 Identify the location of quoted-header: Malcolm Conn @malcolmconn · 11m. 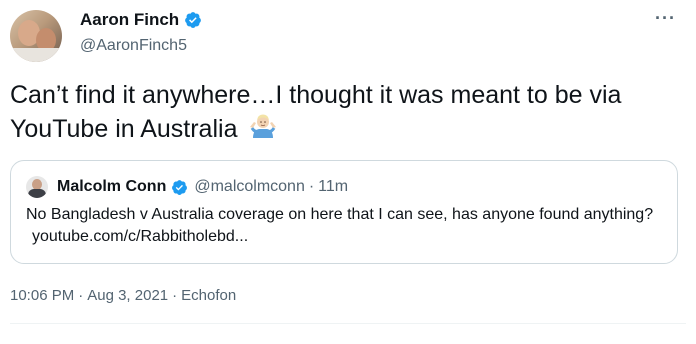
(202, 187).